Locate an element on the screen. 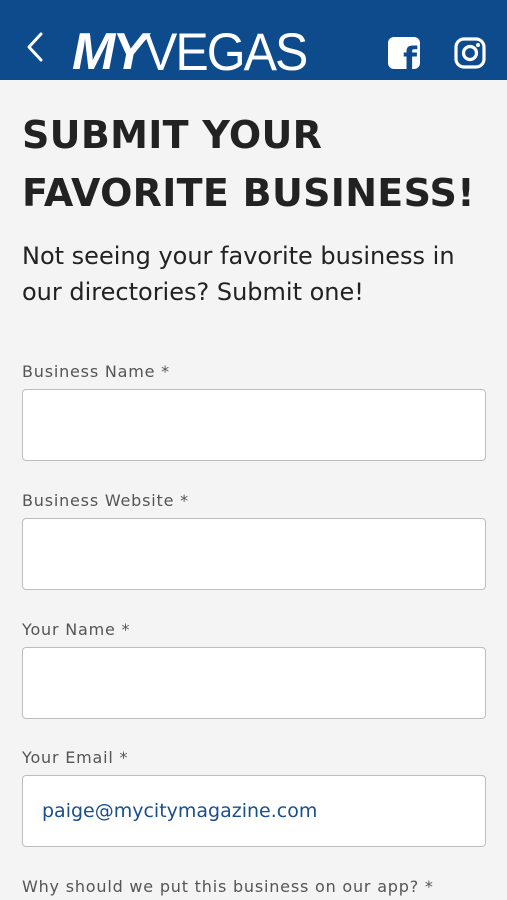 Image resolution: width=507 pixels, height=900 pixels. your-name-input is located at coordinates (254, 683).